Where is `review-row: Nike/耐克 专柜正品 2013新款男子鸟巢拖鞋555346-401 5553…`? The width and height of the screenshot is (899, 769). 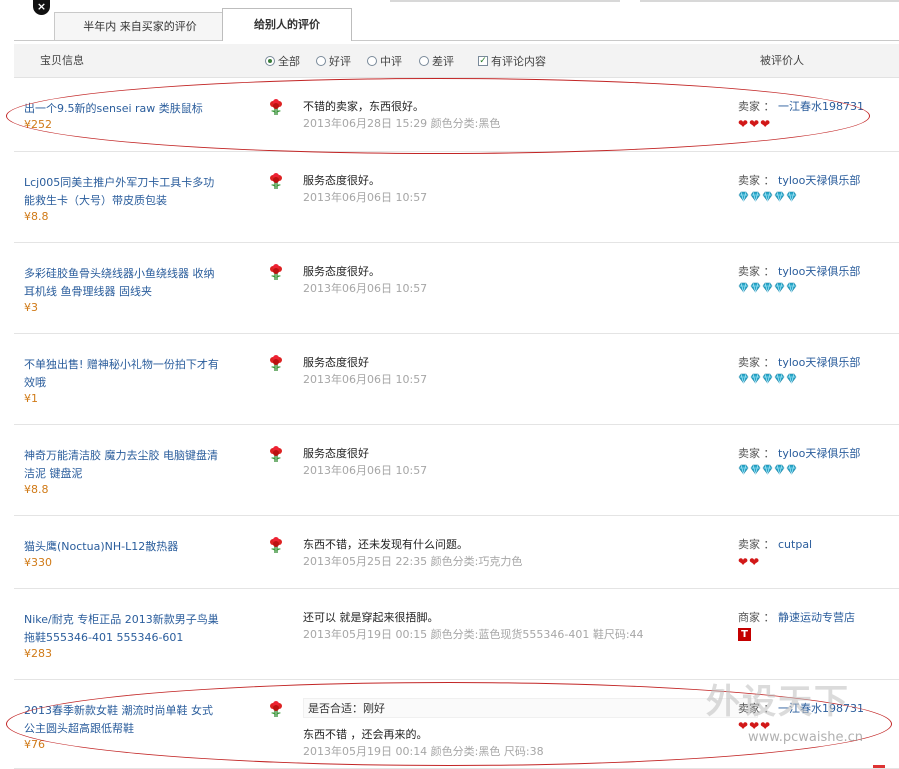
review-row: Nike/耐克 专柜正品 2013新款男子鸟巢拖鞋555346-401 5553… is located at coordinates (456, 634).